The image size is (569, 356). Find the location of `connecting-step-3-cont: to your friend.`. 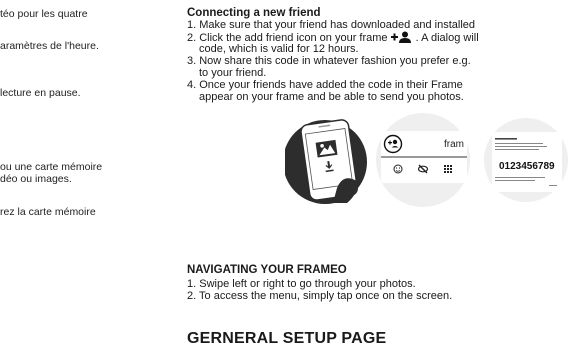

connecting-step-3-cont: to your friend. is located at coordinates (233, 73).